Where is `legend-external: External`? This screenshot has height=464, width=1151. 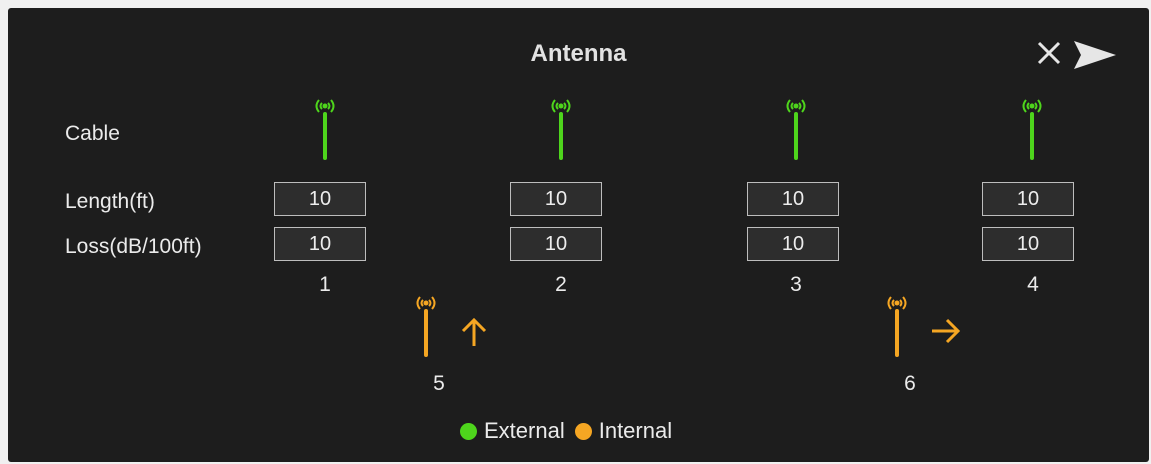
legend-external: External is located at coordinates (512, 431).